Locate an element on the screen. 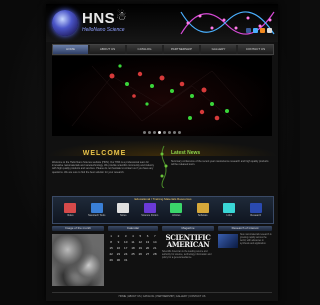  calendar-day: 23 is located at coordinates (118, 254).